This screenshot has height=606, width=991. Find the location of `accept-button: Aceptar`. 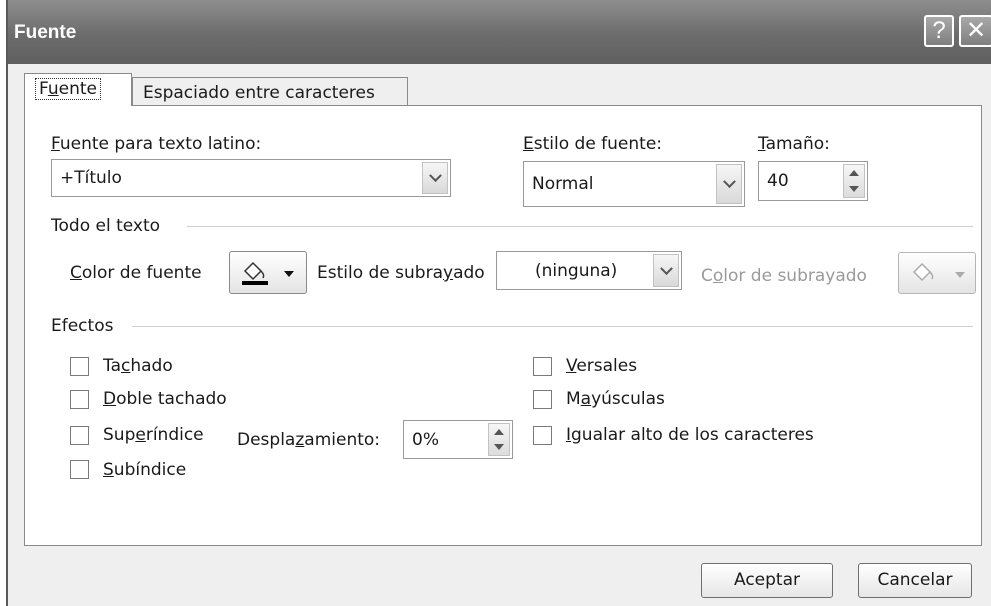

accept-button: Aceptar is located at coordinates (767, 580).